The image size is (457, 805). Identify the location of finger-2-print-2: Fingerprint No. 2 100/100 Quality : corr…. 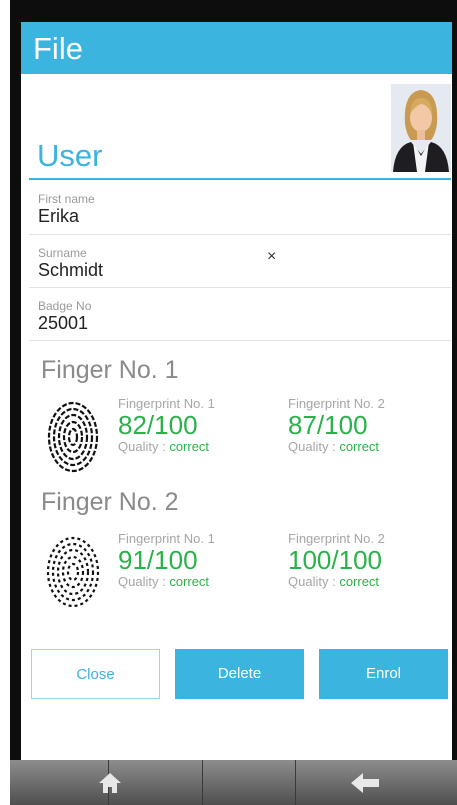
(363, 560).